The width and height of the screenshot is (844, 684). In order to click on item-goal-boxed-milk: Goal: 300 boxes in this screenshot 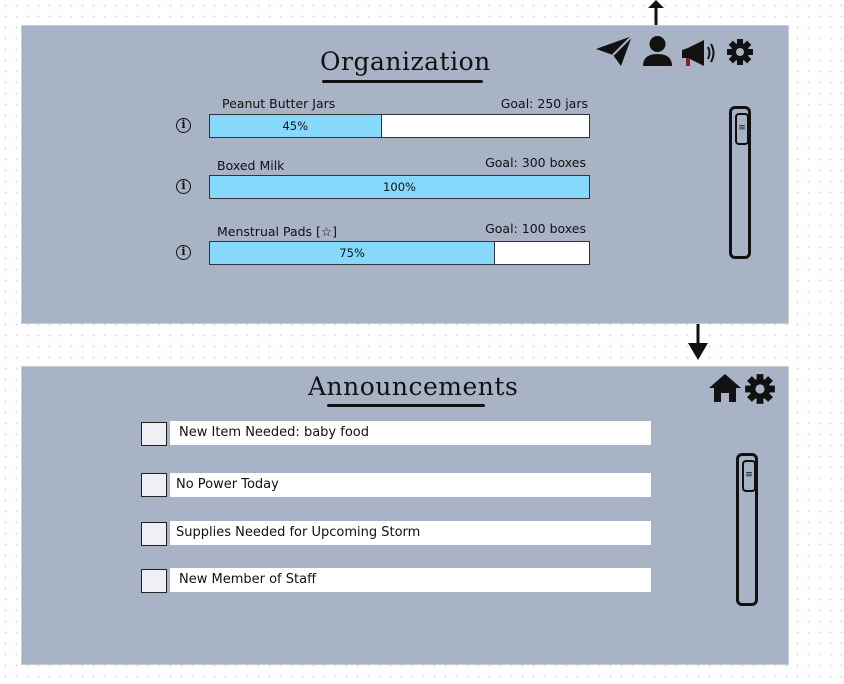, I will do `click(535, 162)`.